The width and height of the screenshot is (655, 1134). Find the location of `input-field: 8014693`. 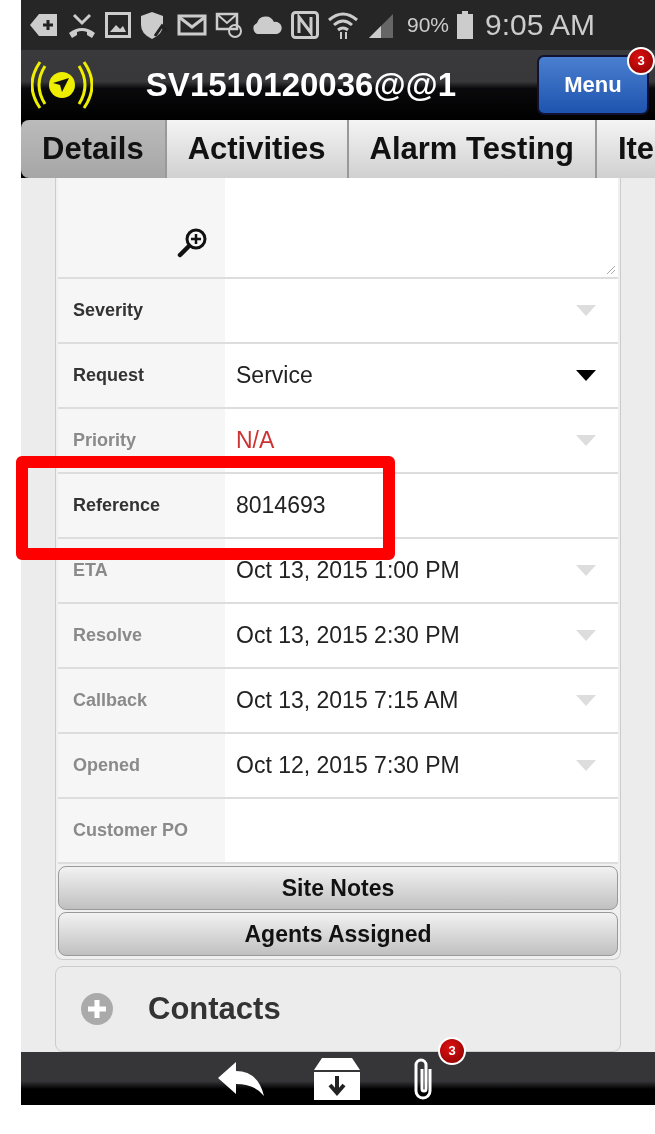

input-field: 8014693 is located at coordinates (421, 505).